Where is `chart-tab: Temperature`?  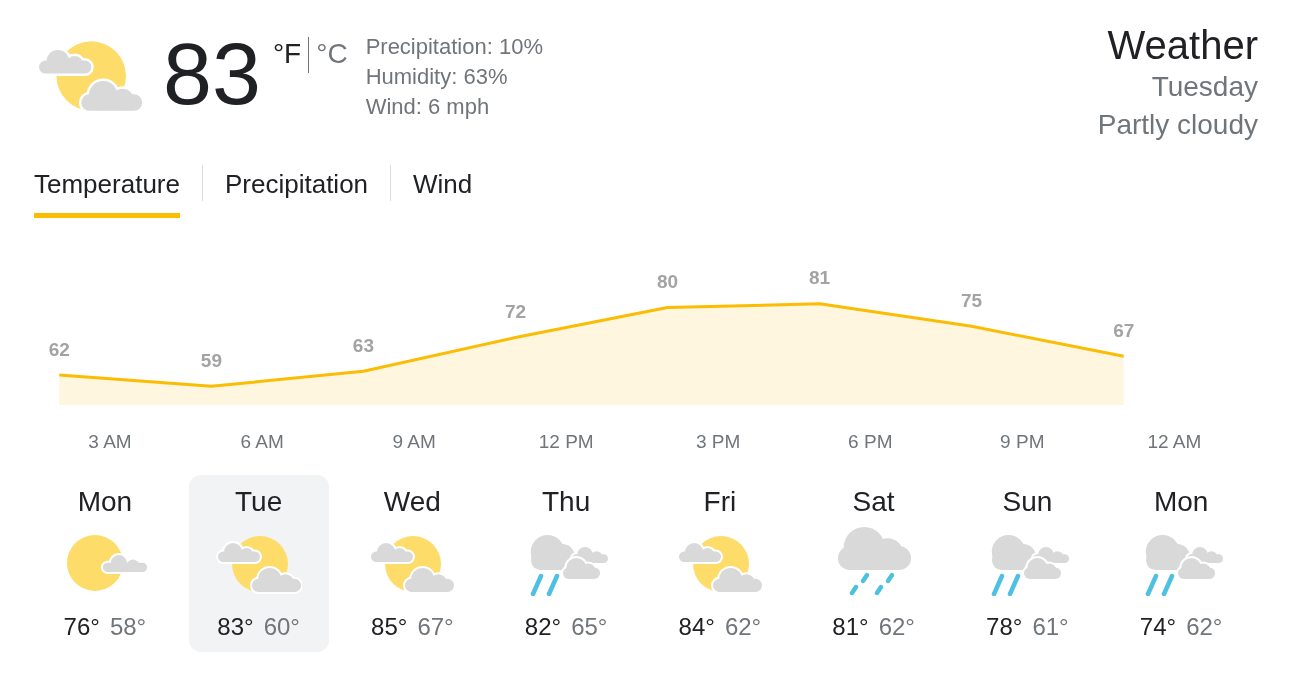 chart-tab: Temperature is located at coordinates (107, 189).